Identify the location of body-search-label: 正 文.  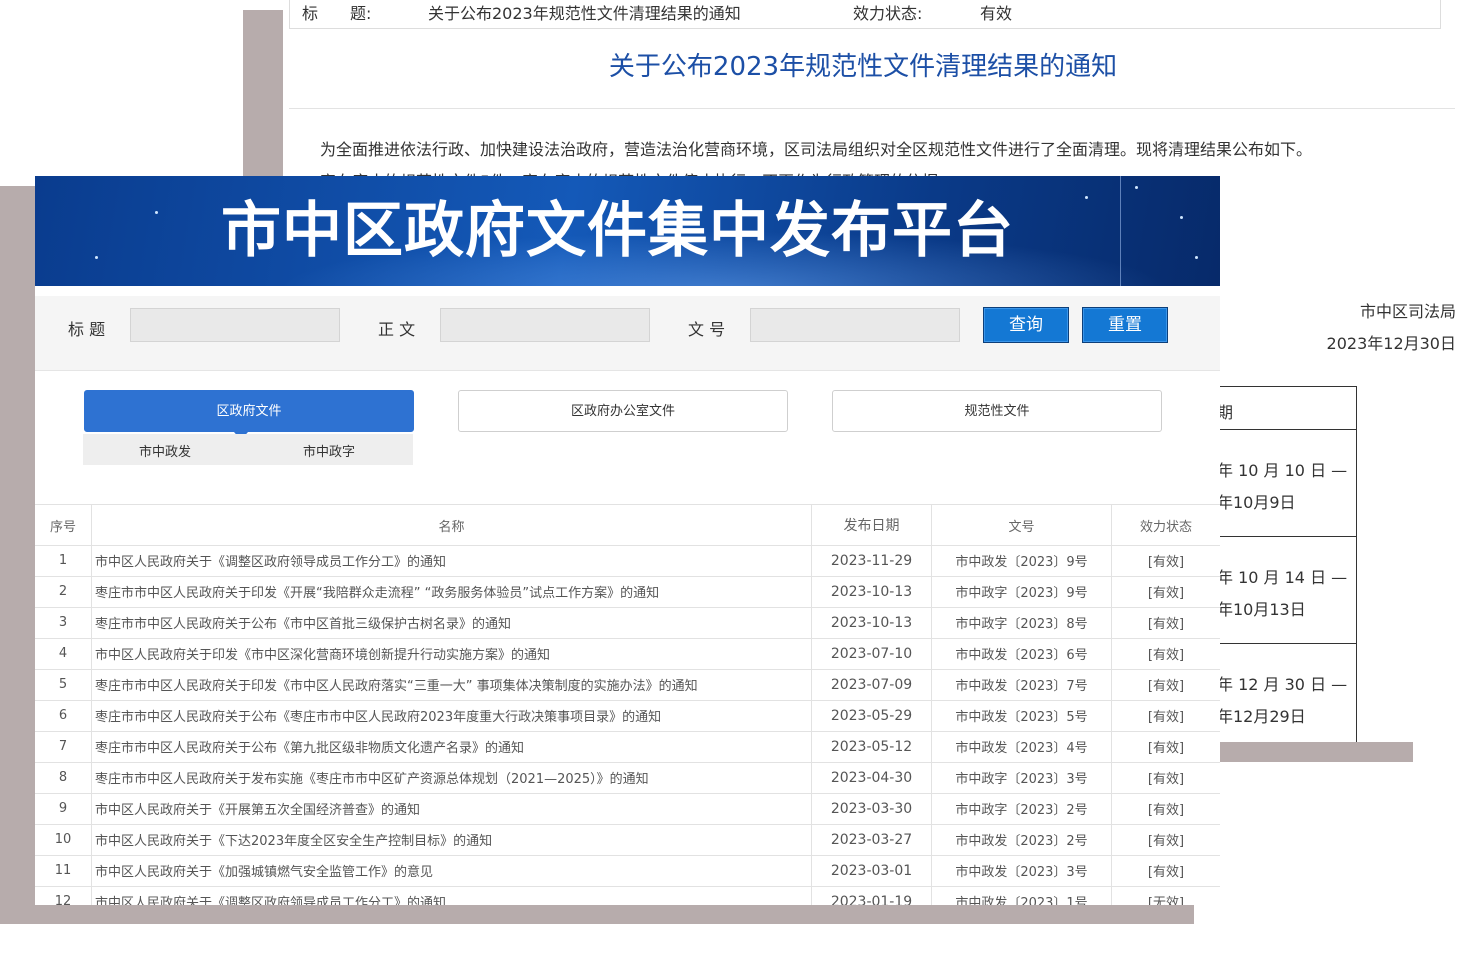
(397, 329).